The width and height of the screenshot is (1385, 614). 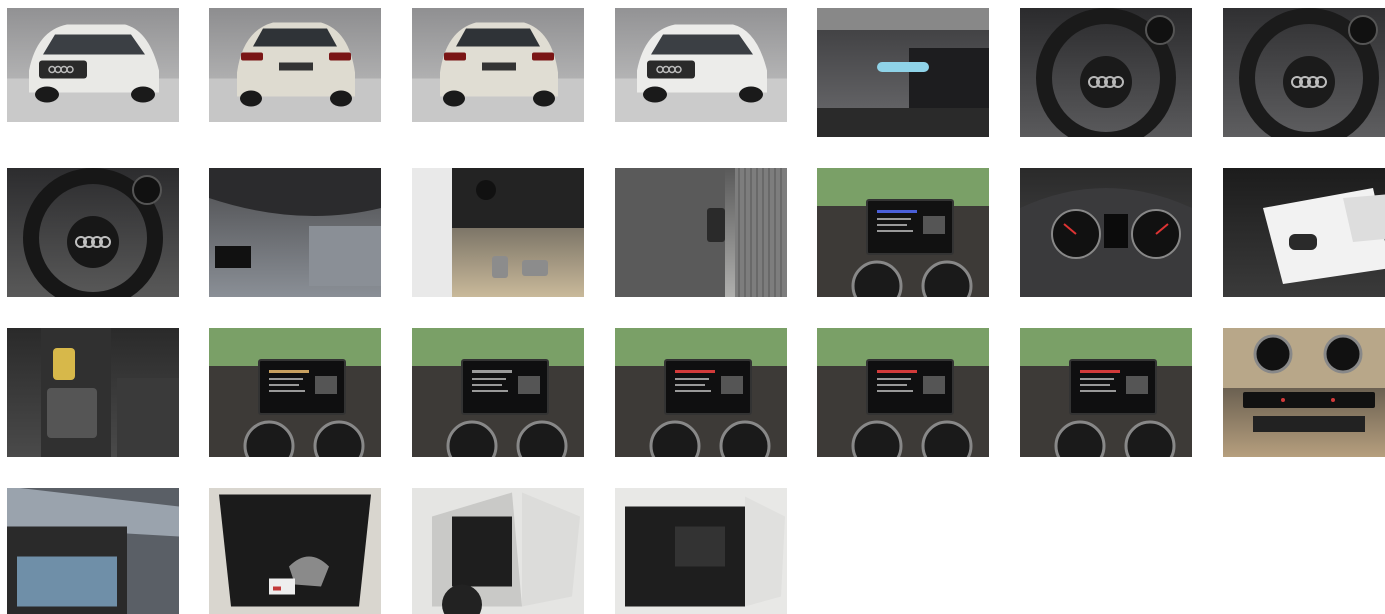 What do you see at coordinates (701, 232) in the screenshot?
I see `photo-thumbnail-door-panel` at bounding box center [701, 232].